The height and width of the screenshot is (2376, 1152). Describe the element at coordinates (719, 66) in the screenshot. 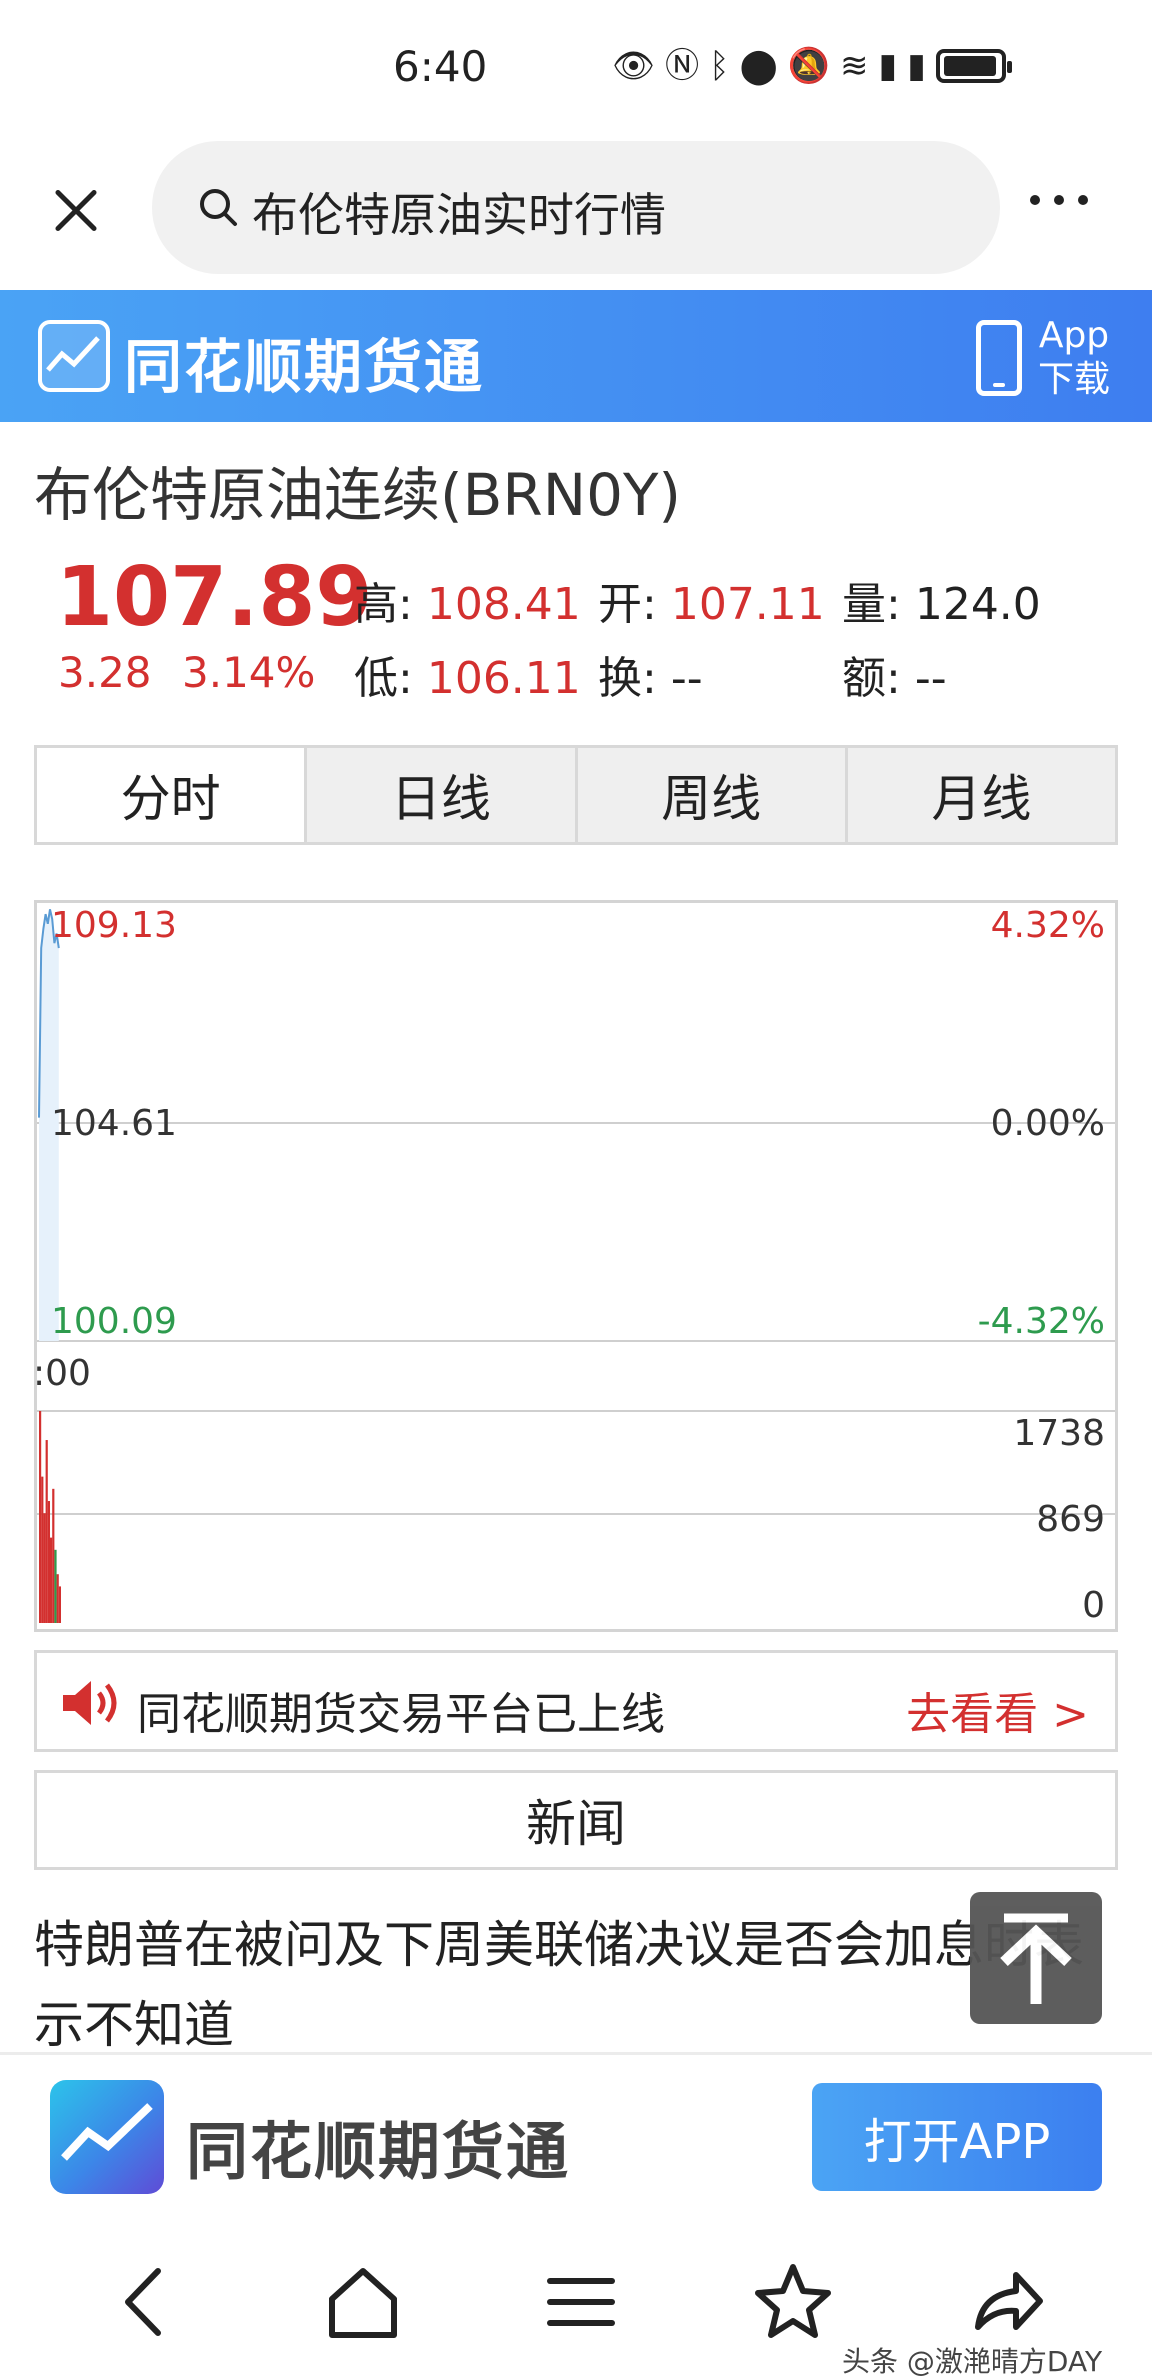

I see `bluetooth-icon: ᛒ` at that location.